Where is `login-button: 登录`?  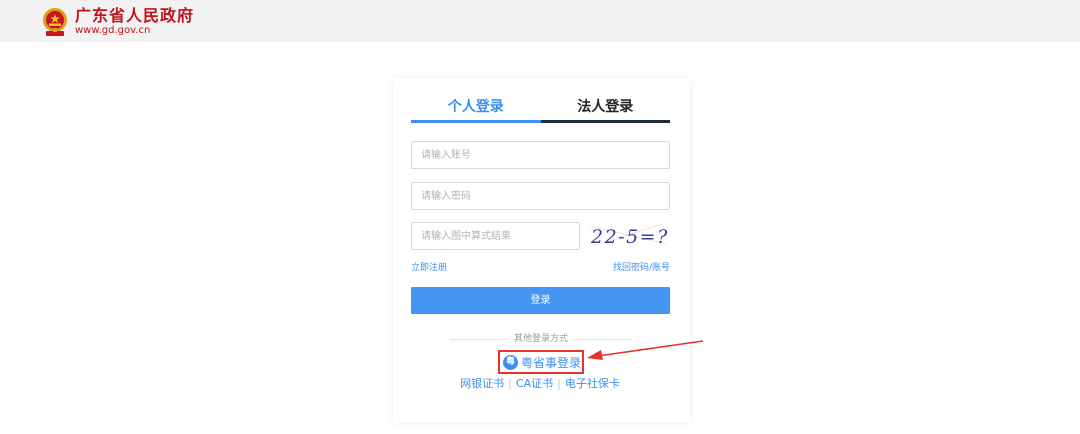 login-button: 登录 is located at coordinates (540, 300).